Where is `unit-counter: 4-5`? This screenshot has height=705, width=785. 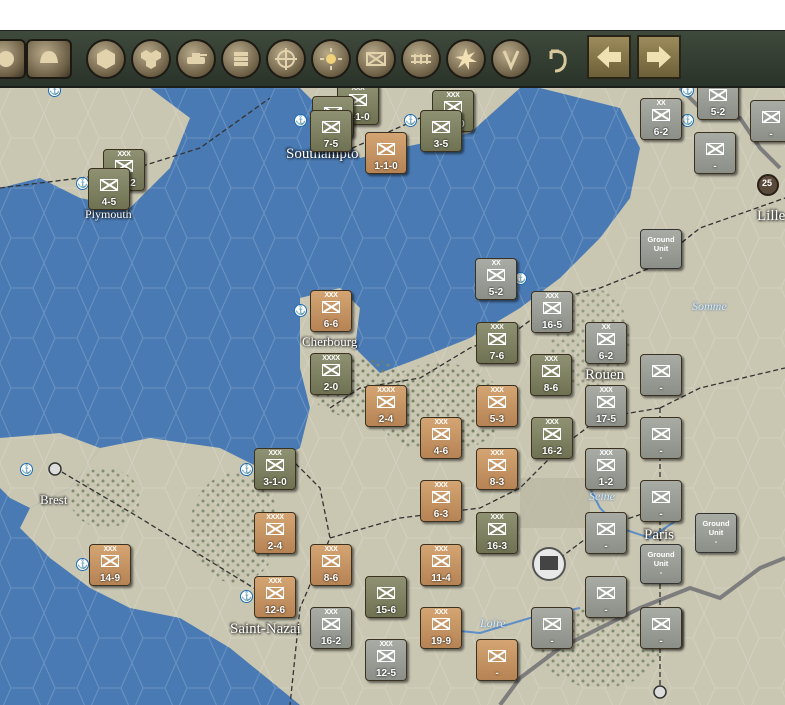 unit-counter: 4-5 is located at coordinates (109, 189).